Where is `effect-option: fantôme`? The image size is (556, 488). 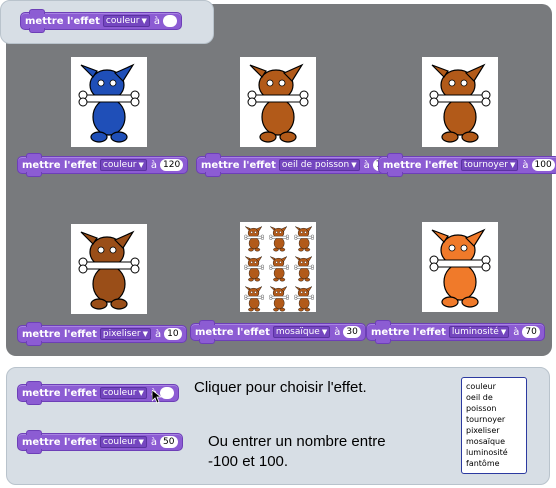 effect-option: fantôme is located at coordinates (494, 463).